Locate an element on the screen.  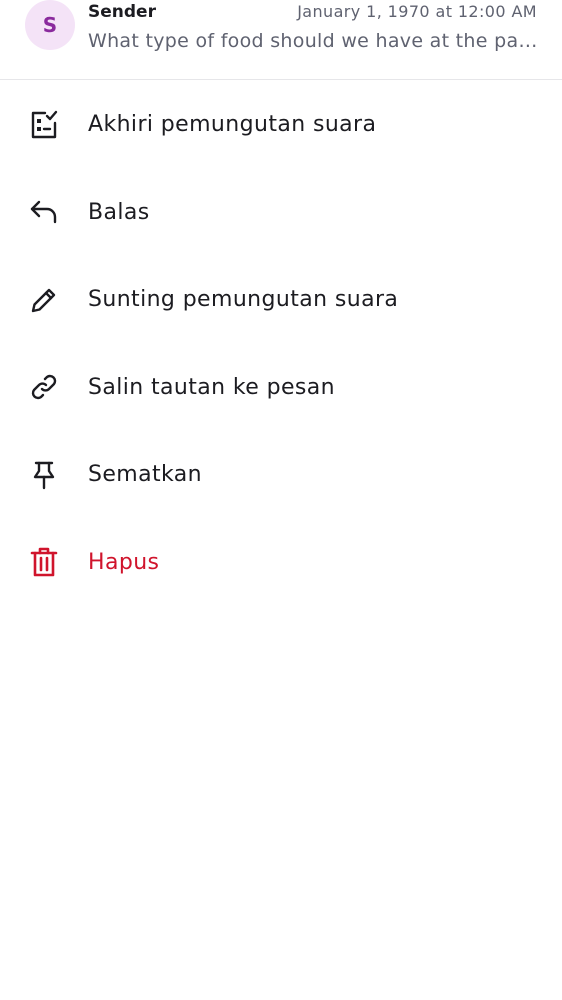
copy-link-label: Salin tautan ke pesan is located at coordinates (211, 387).